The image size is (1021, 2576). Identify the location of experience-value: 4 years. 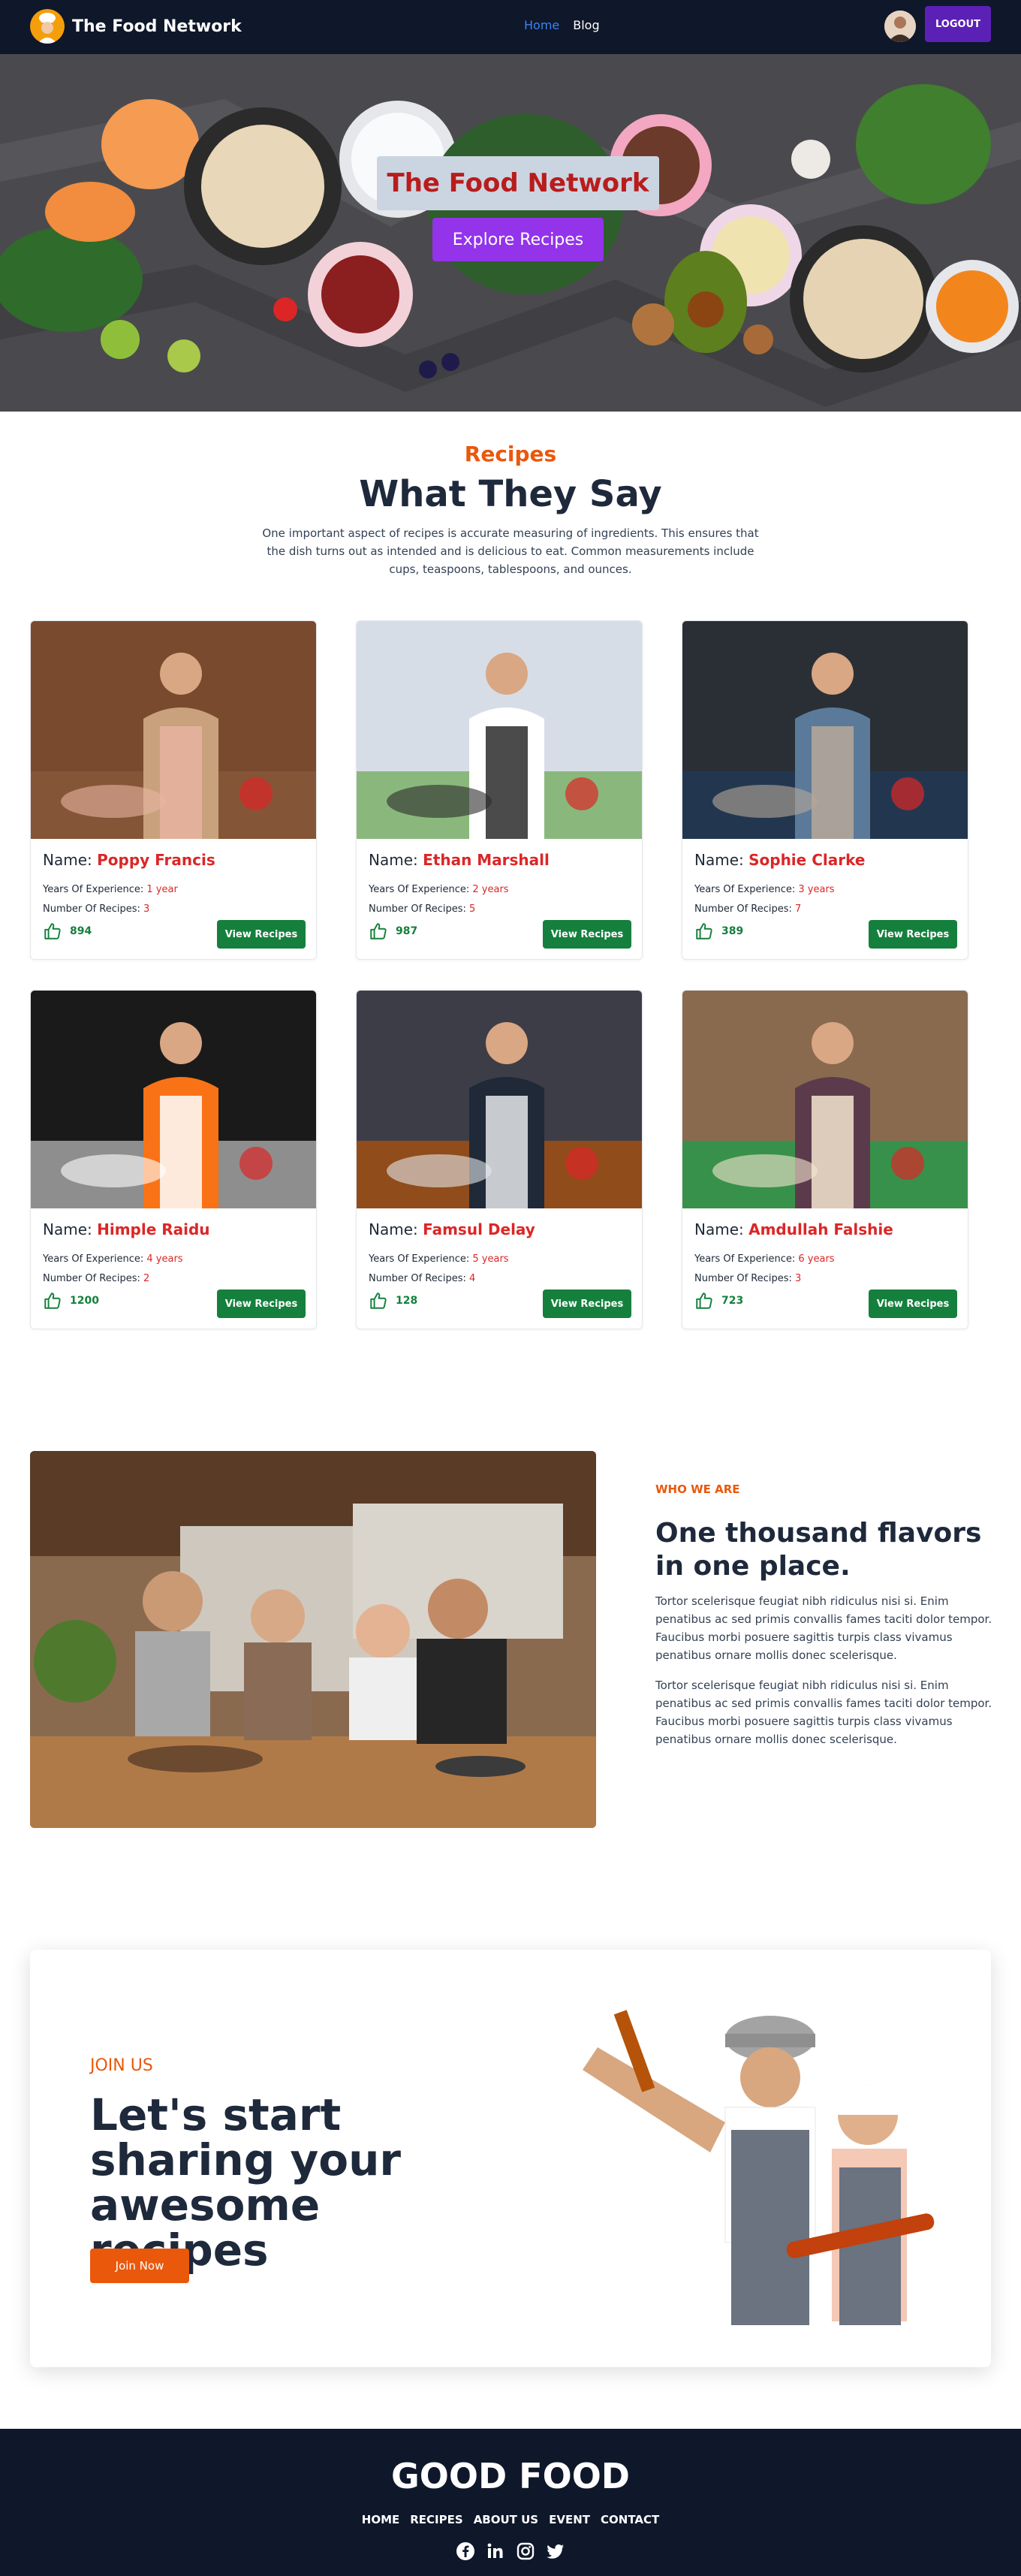
(165, 1259).